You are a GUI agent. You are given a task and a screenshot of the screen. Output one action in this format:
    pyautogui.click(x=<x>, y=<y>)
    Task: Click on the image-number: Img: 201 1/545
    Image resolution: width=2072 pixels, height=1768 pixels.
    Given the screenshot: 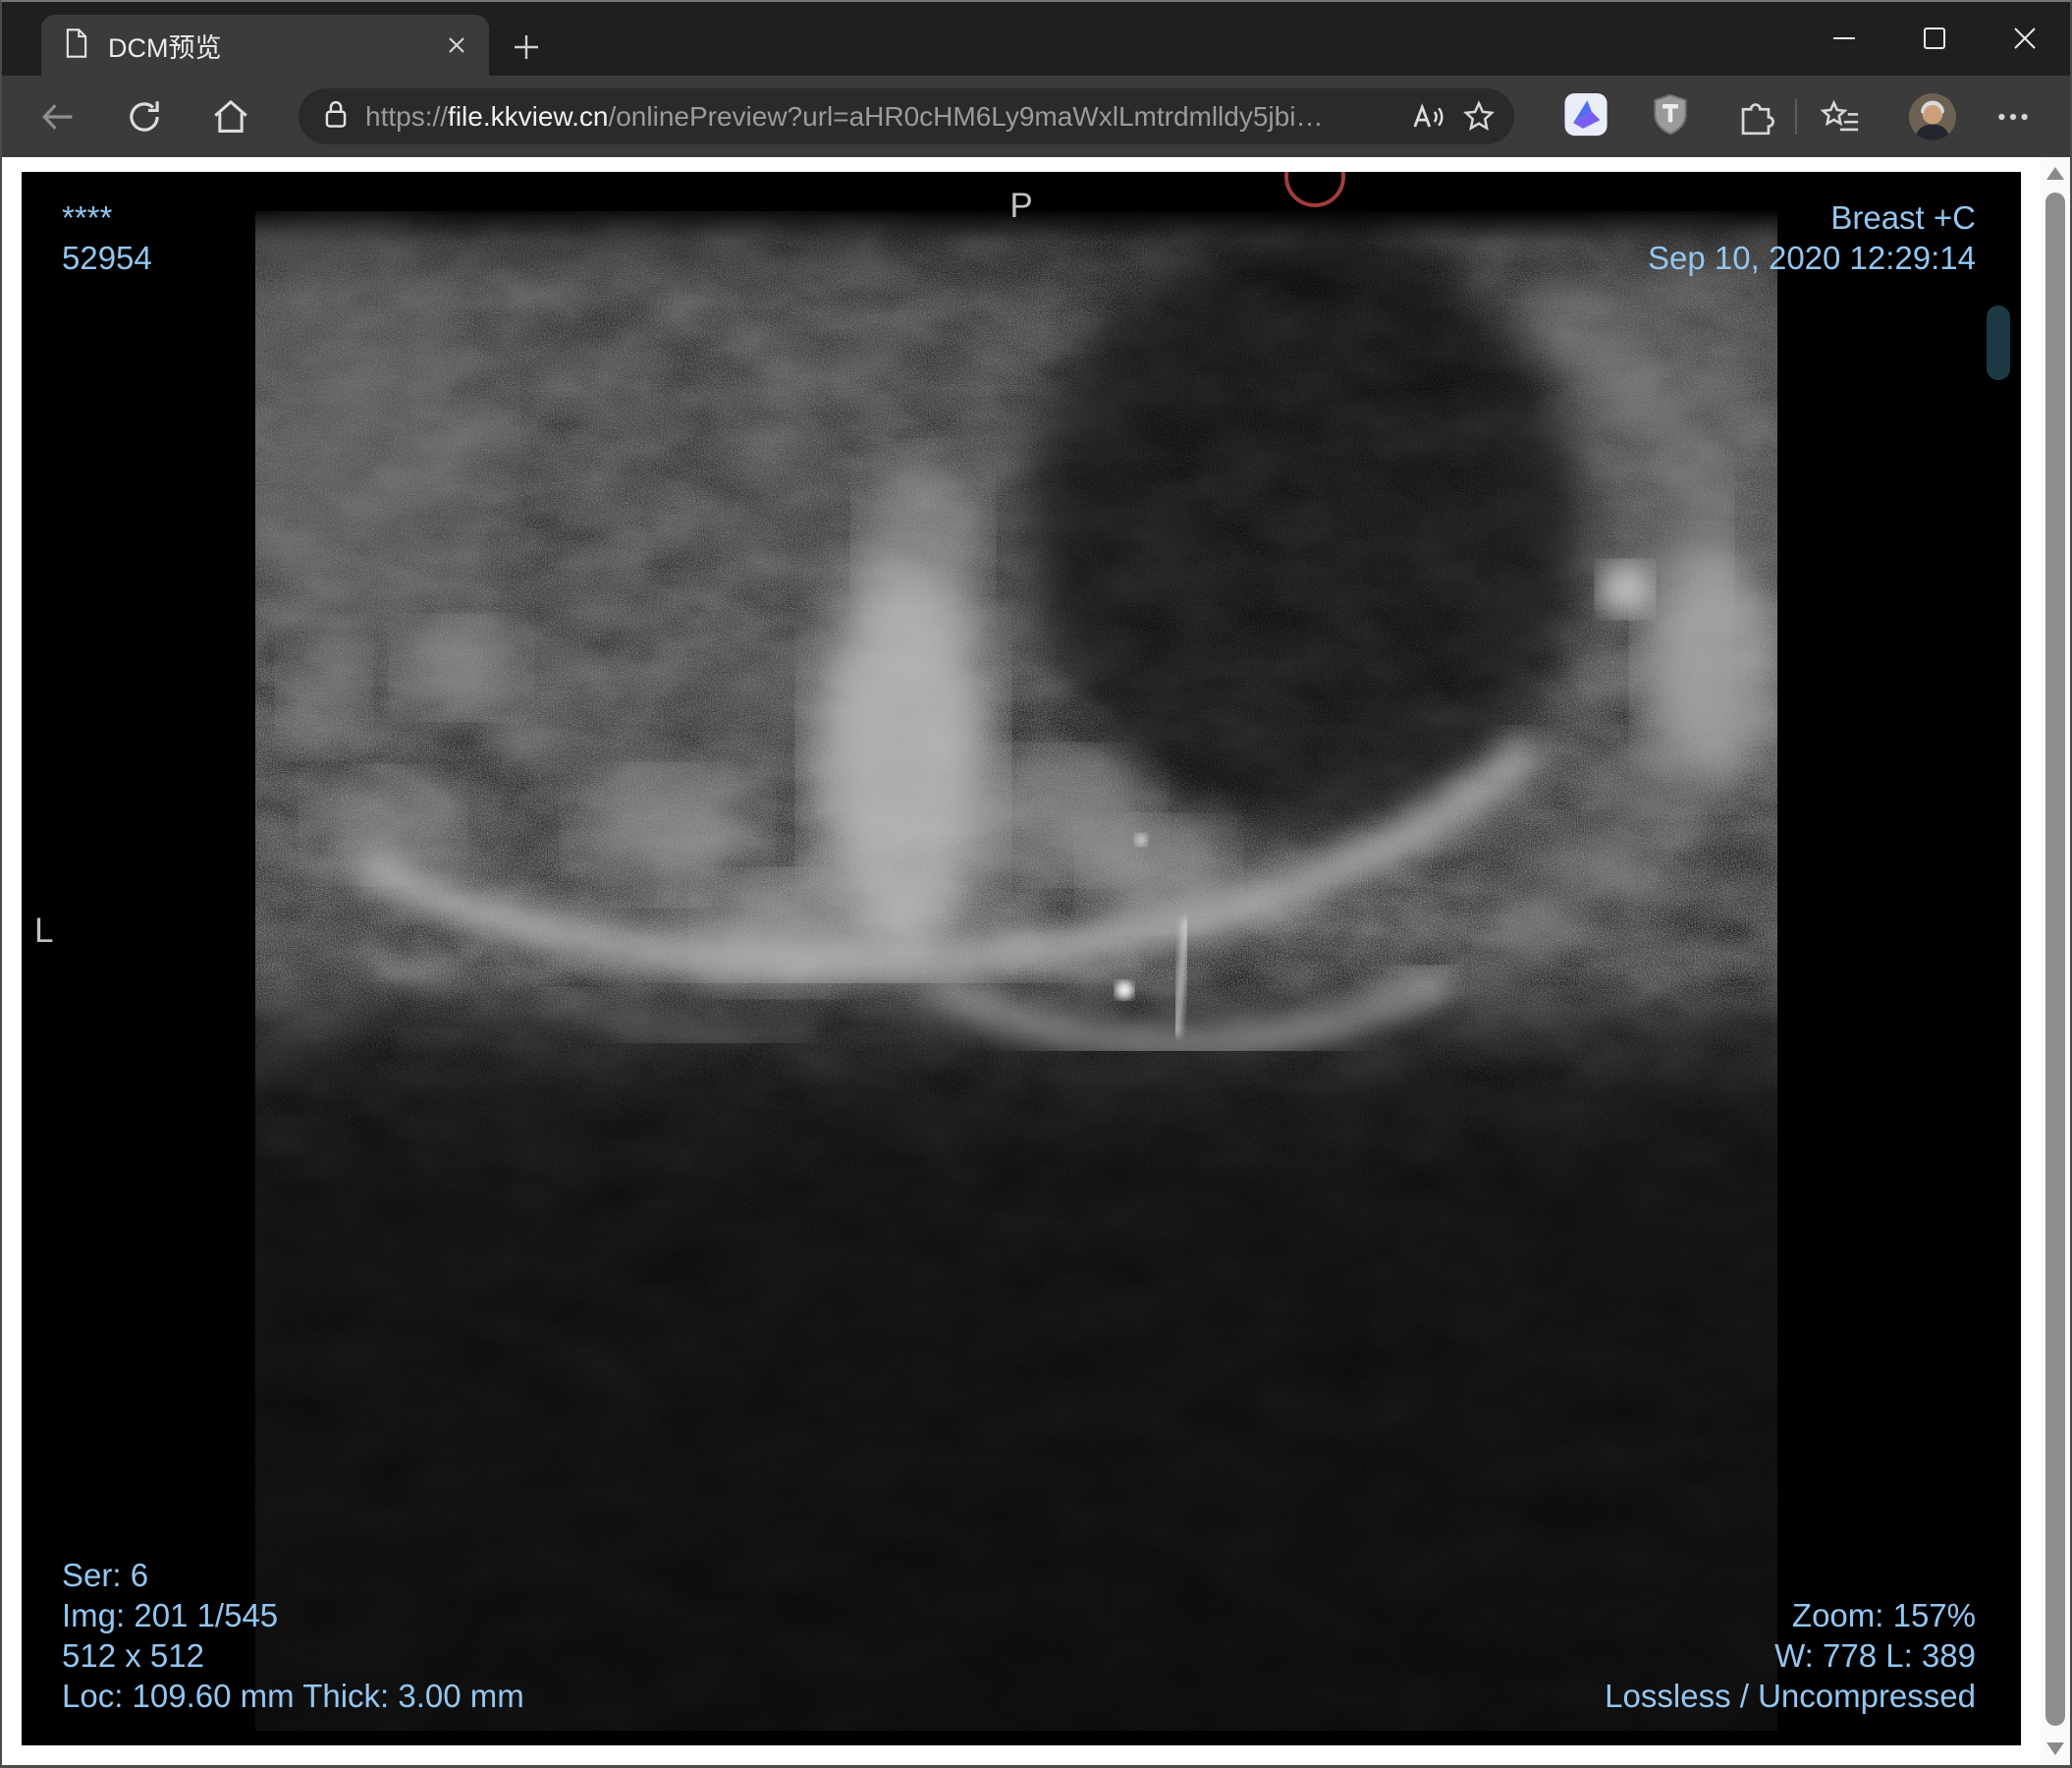 What is the action you would take?
    pyautogui.click(x=170, y=1615)
    